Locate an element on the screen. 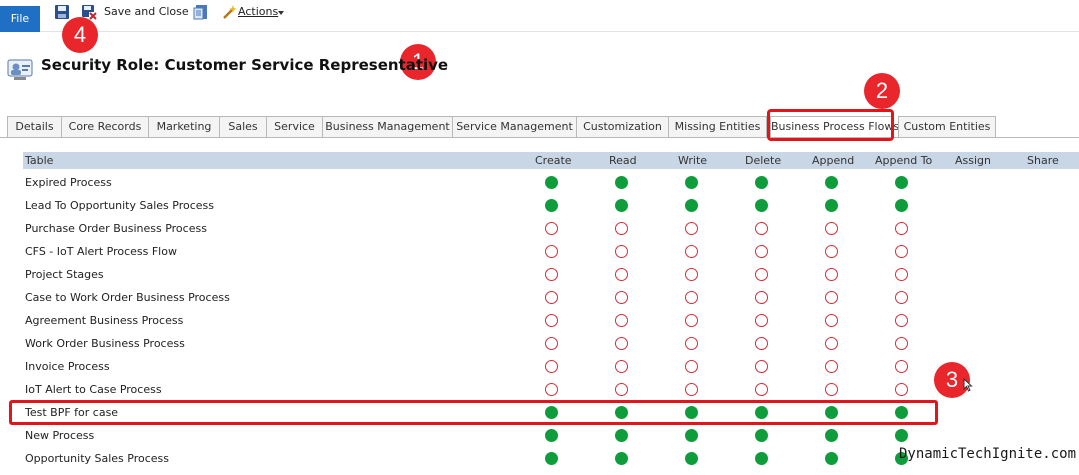 The height and width of the screenshot is (475, 1079). column-header-table: Table is located at coordinates (39, 160).